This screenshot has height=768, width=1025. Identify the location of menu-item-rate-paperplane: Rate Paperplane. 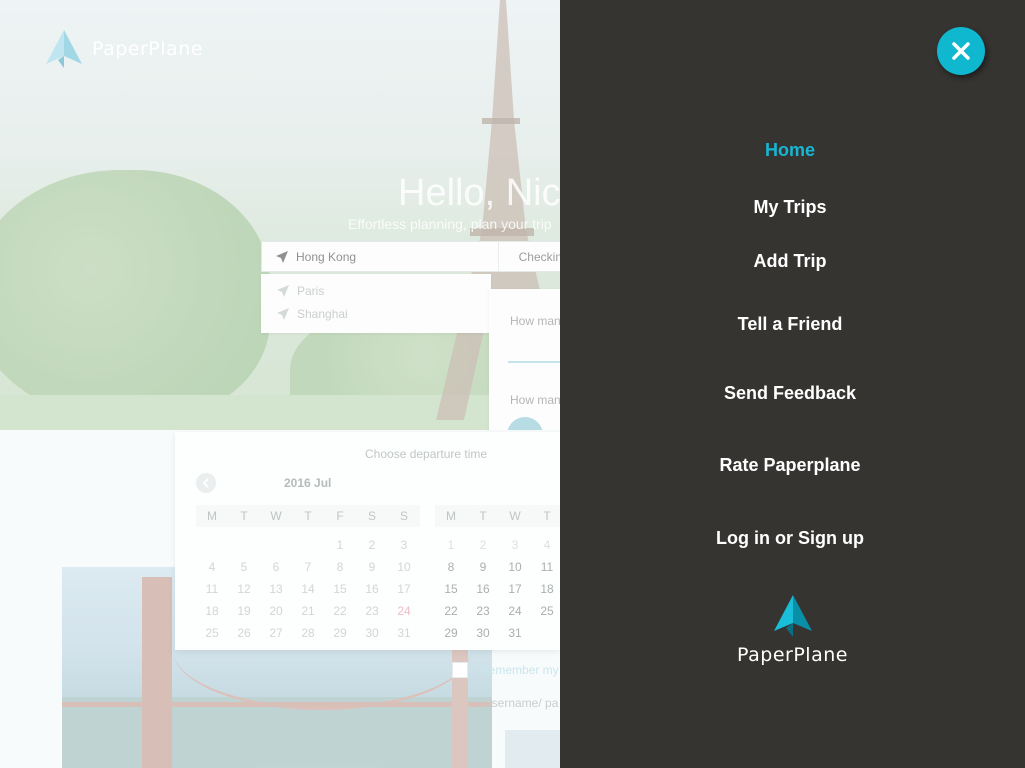
(790, 465).